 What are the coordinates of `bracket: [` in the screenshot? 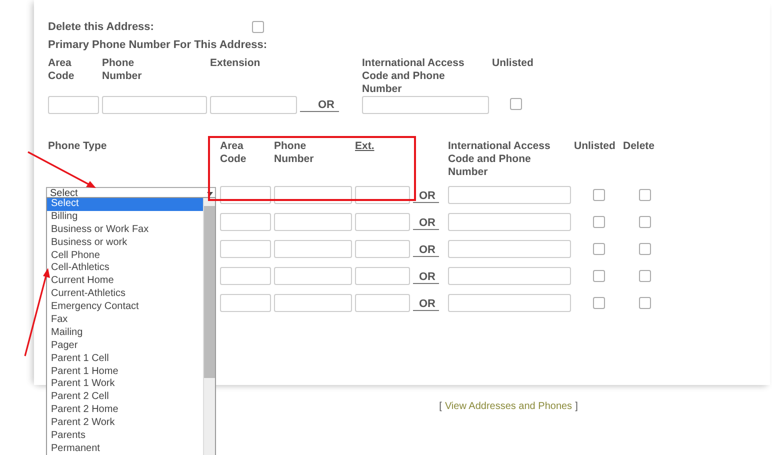 It's located at (440, 406).